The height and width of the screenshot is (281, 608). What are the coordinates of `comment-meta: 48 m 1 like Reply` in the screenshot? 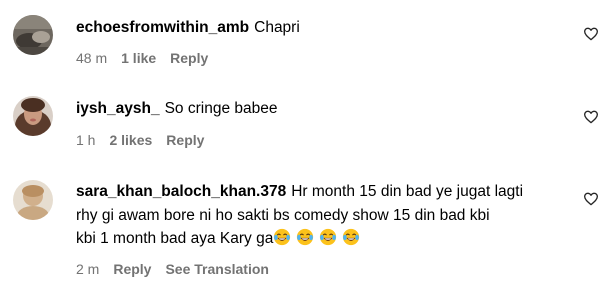 It's located at (149, 58).